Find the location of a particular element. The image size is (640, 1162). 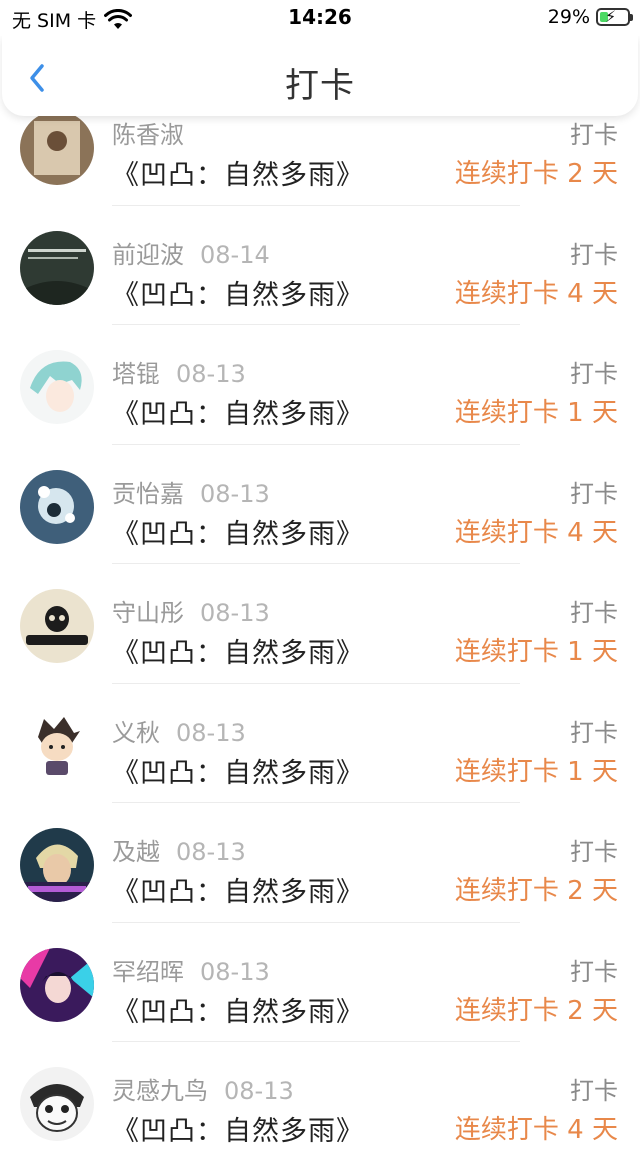

nav-bar: 打卡 is located at coordinates (320, 76).